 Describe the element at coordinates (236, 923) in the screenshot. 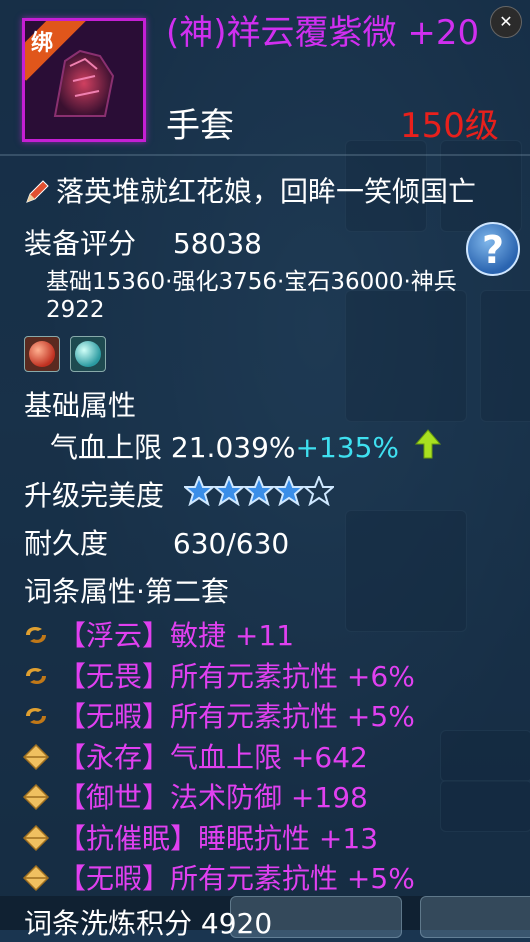

I see `refine-value: 4920` at that location.